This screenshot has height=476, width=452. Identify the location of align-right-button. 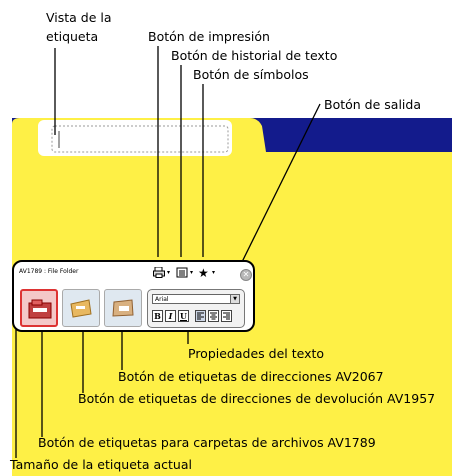
(226, 316).